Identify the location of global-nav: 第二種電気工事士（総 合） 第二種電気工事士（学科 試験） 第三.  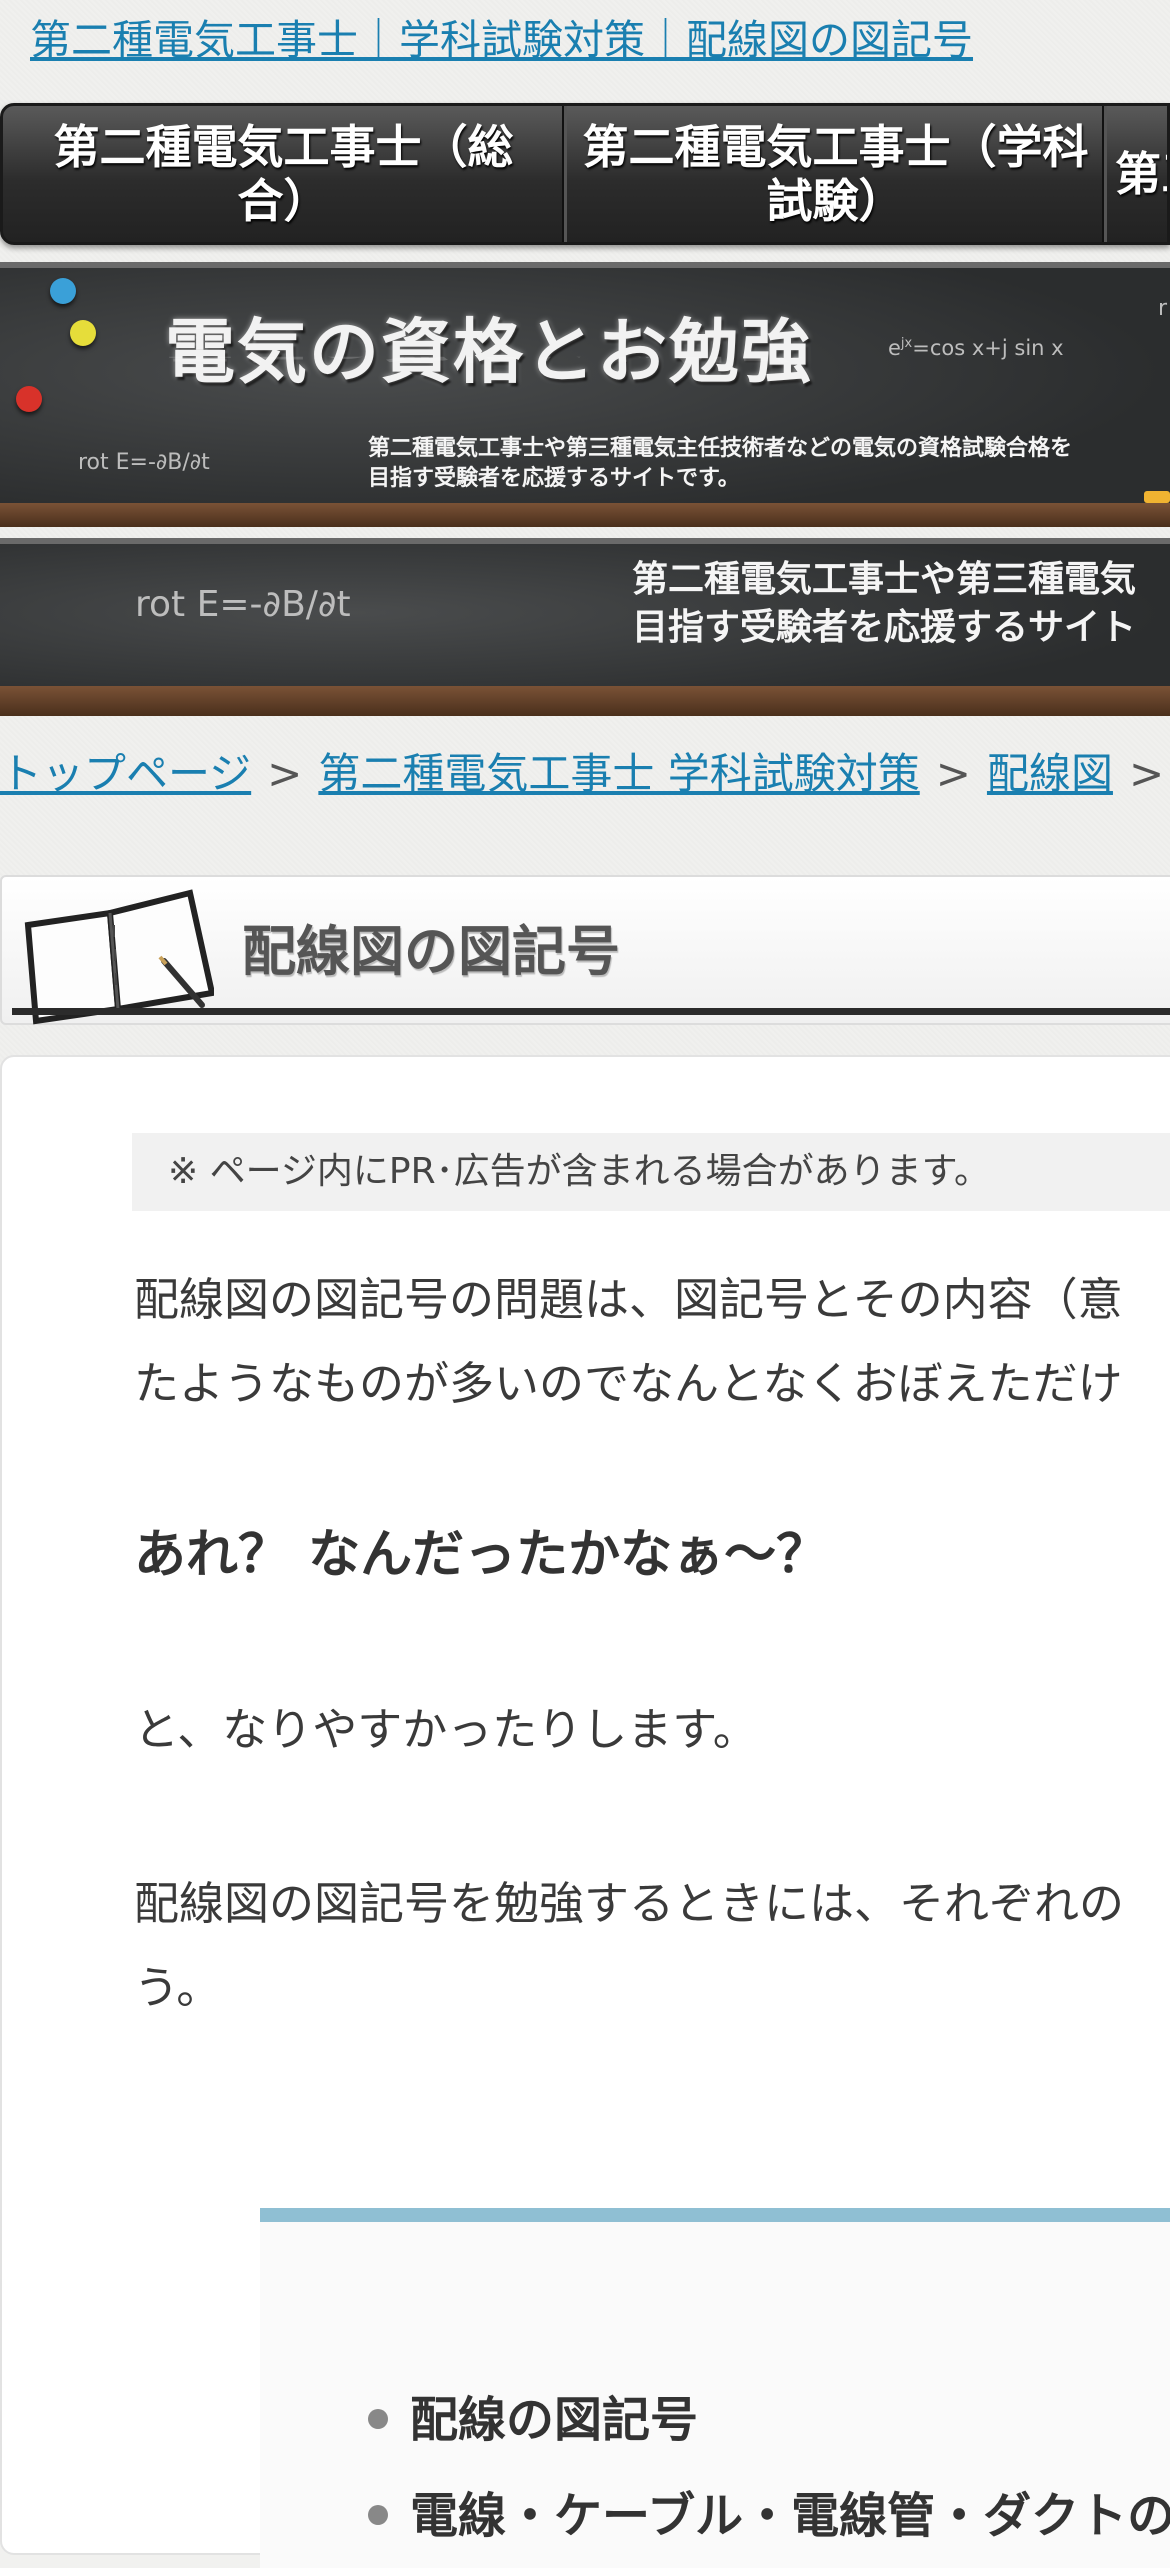
(585, 174).